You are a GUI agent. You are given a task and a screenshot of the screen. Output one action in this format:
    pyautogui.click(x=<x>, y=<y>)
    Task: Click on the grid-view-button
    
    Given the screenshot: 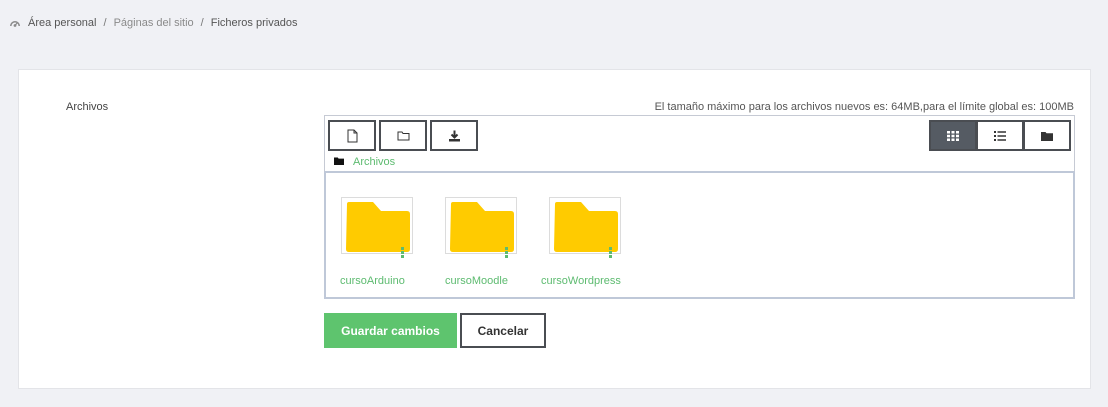 What is the action you would take?
    pyautogui.click(x=953, y=135)
    